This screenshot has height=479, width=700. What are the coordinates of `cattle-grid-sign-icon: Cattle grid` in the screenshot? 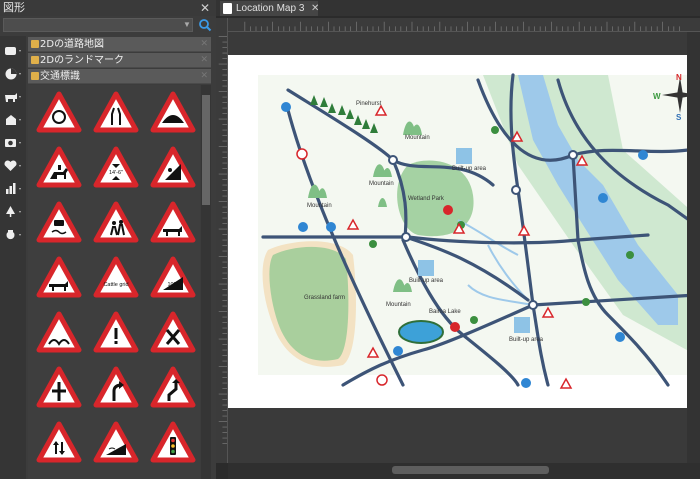 It's located at (116, 277).